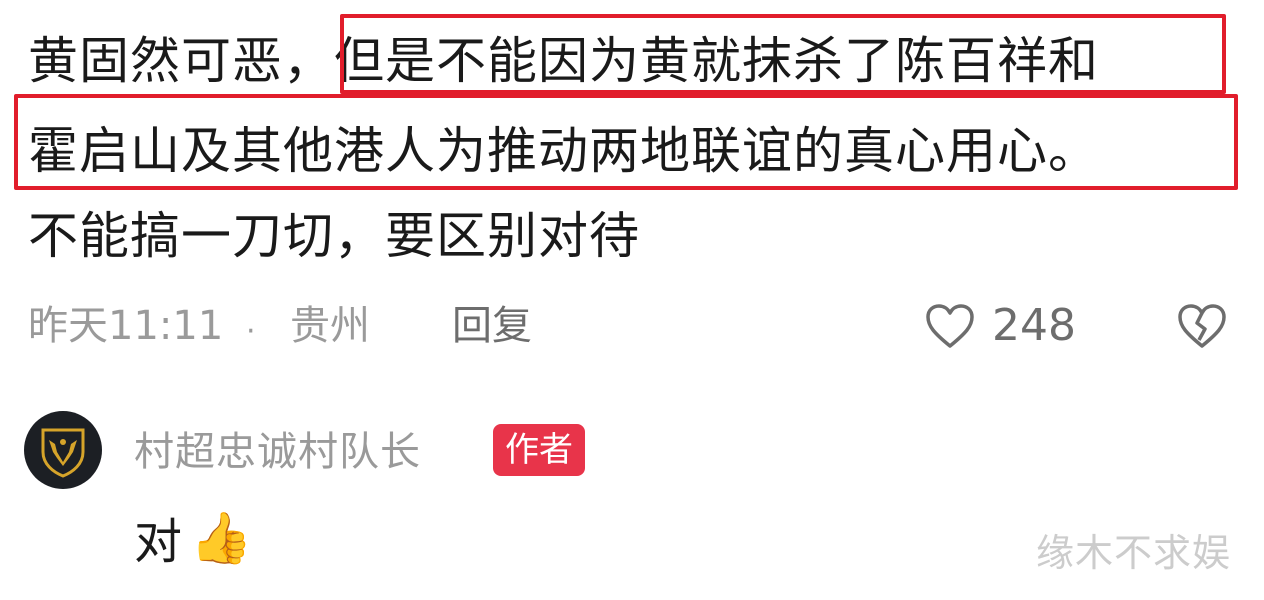 The height and width of the screenshot is (600, 1264). I want to click on highlight-box-top, so click(783, 54).